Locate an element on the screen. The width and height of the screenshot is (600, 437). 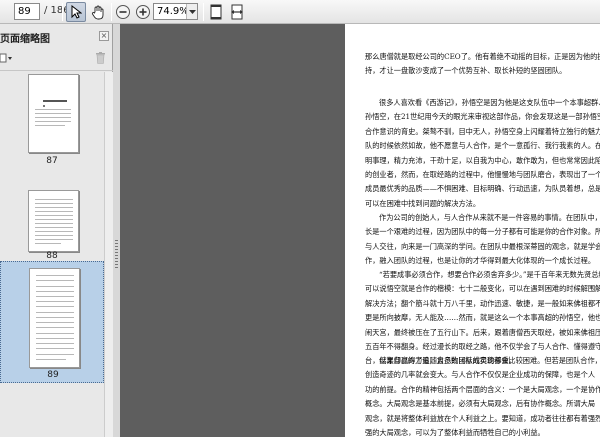
fit-width-button is located at coordinates (237, 12).